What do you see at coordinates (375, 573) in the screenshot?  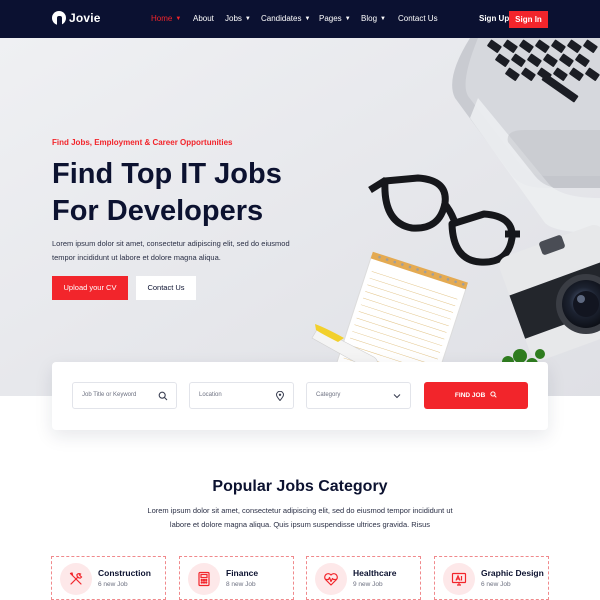 I see `category-name: Healthcare` at bounding box center [375, 573].